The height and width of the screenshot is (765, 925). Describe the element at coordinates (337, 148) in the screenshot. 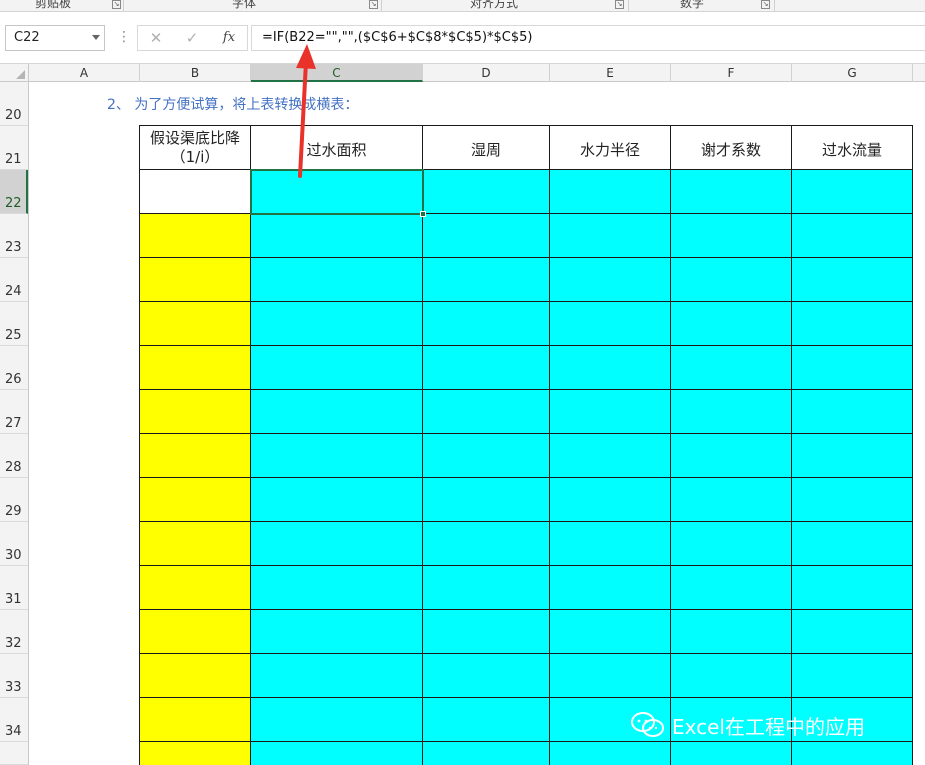

I see `header-cell-flow-area: 过水面积` at that location.